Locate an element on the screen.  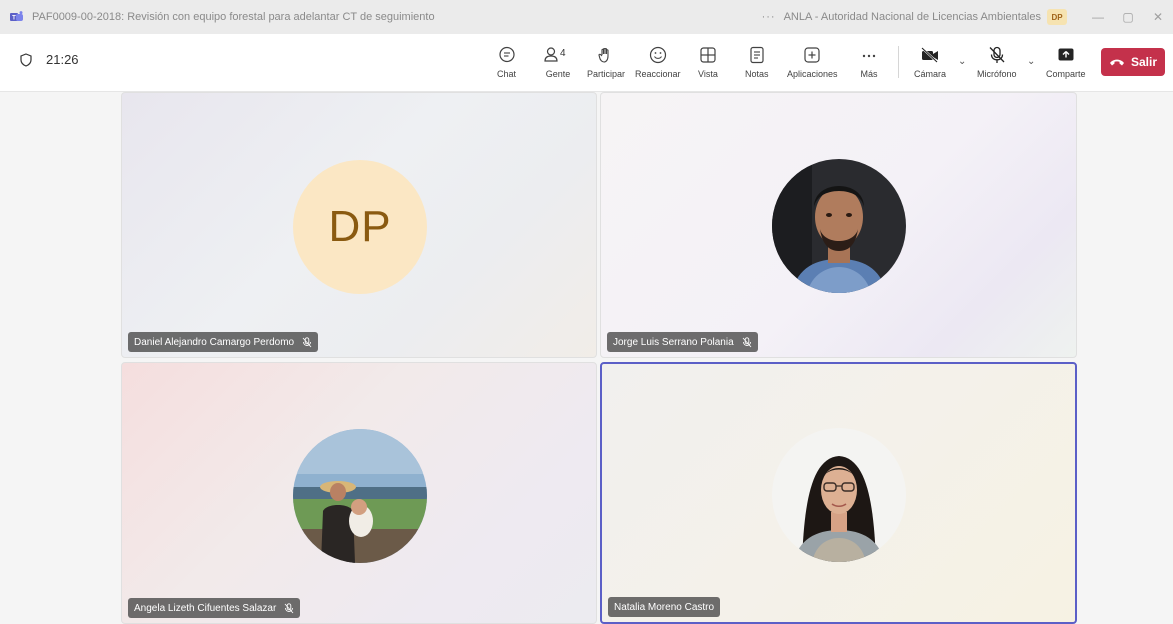
view-label: Vista is located at coordinates (708, 74).